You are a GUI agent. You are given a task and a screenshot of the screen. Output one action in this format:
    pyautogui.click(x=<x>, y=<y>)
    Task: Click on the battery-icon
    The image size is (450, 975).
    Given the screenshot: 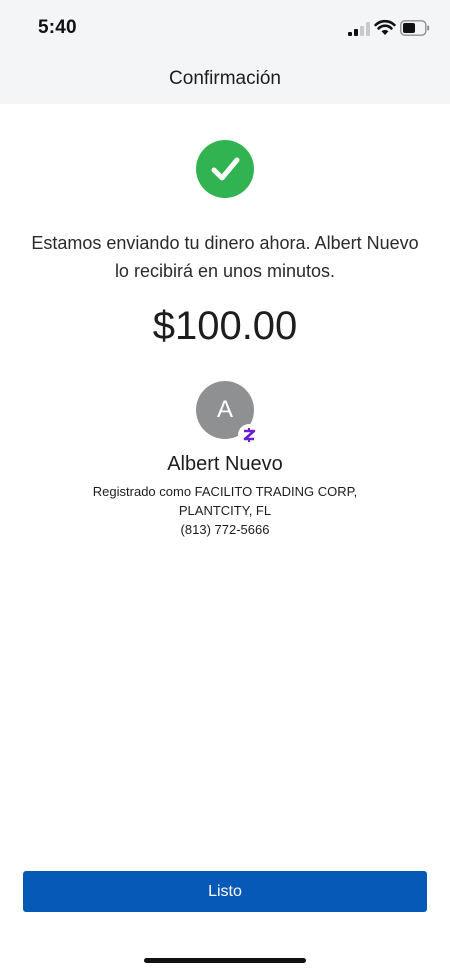 What is the action you would take?
    pyautogui.click(x=415, y=28)
    